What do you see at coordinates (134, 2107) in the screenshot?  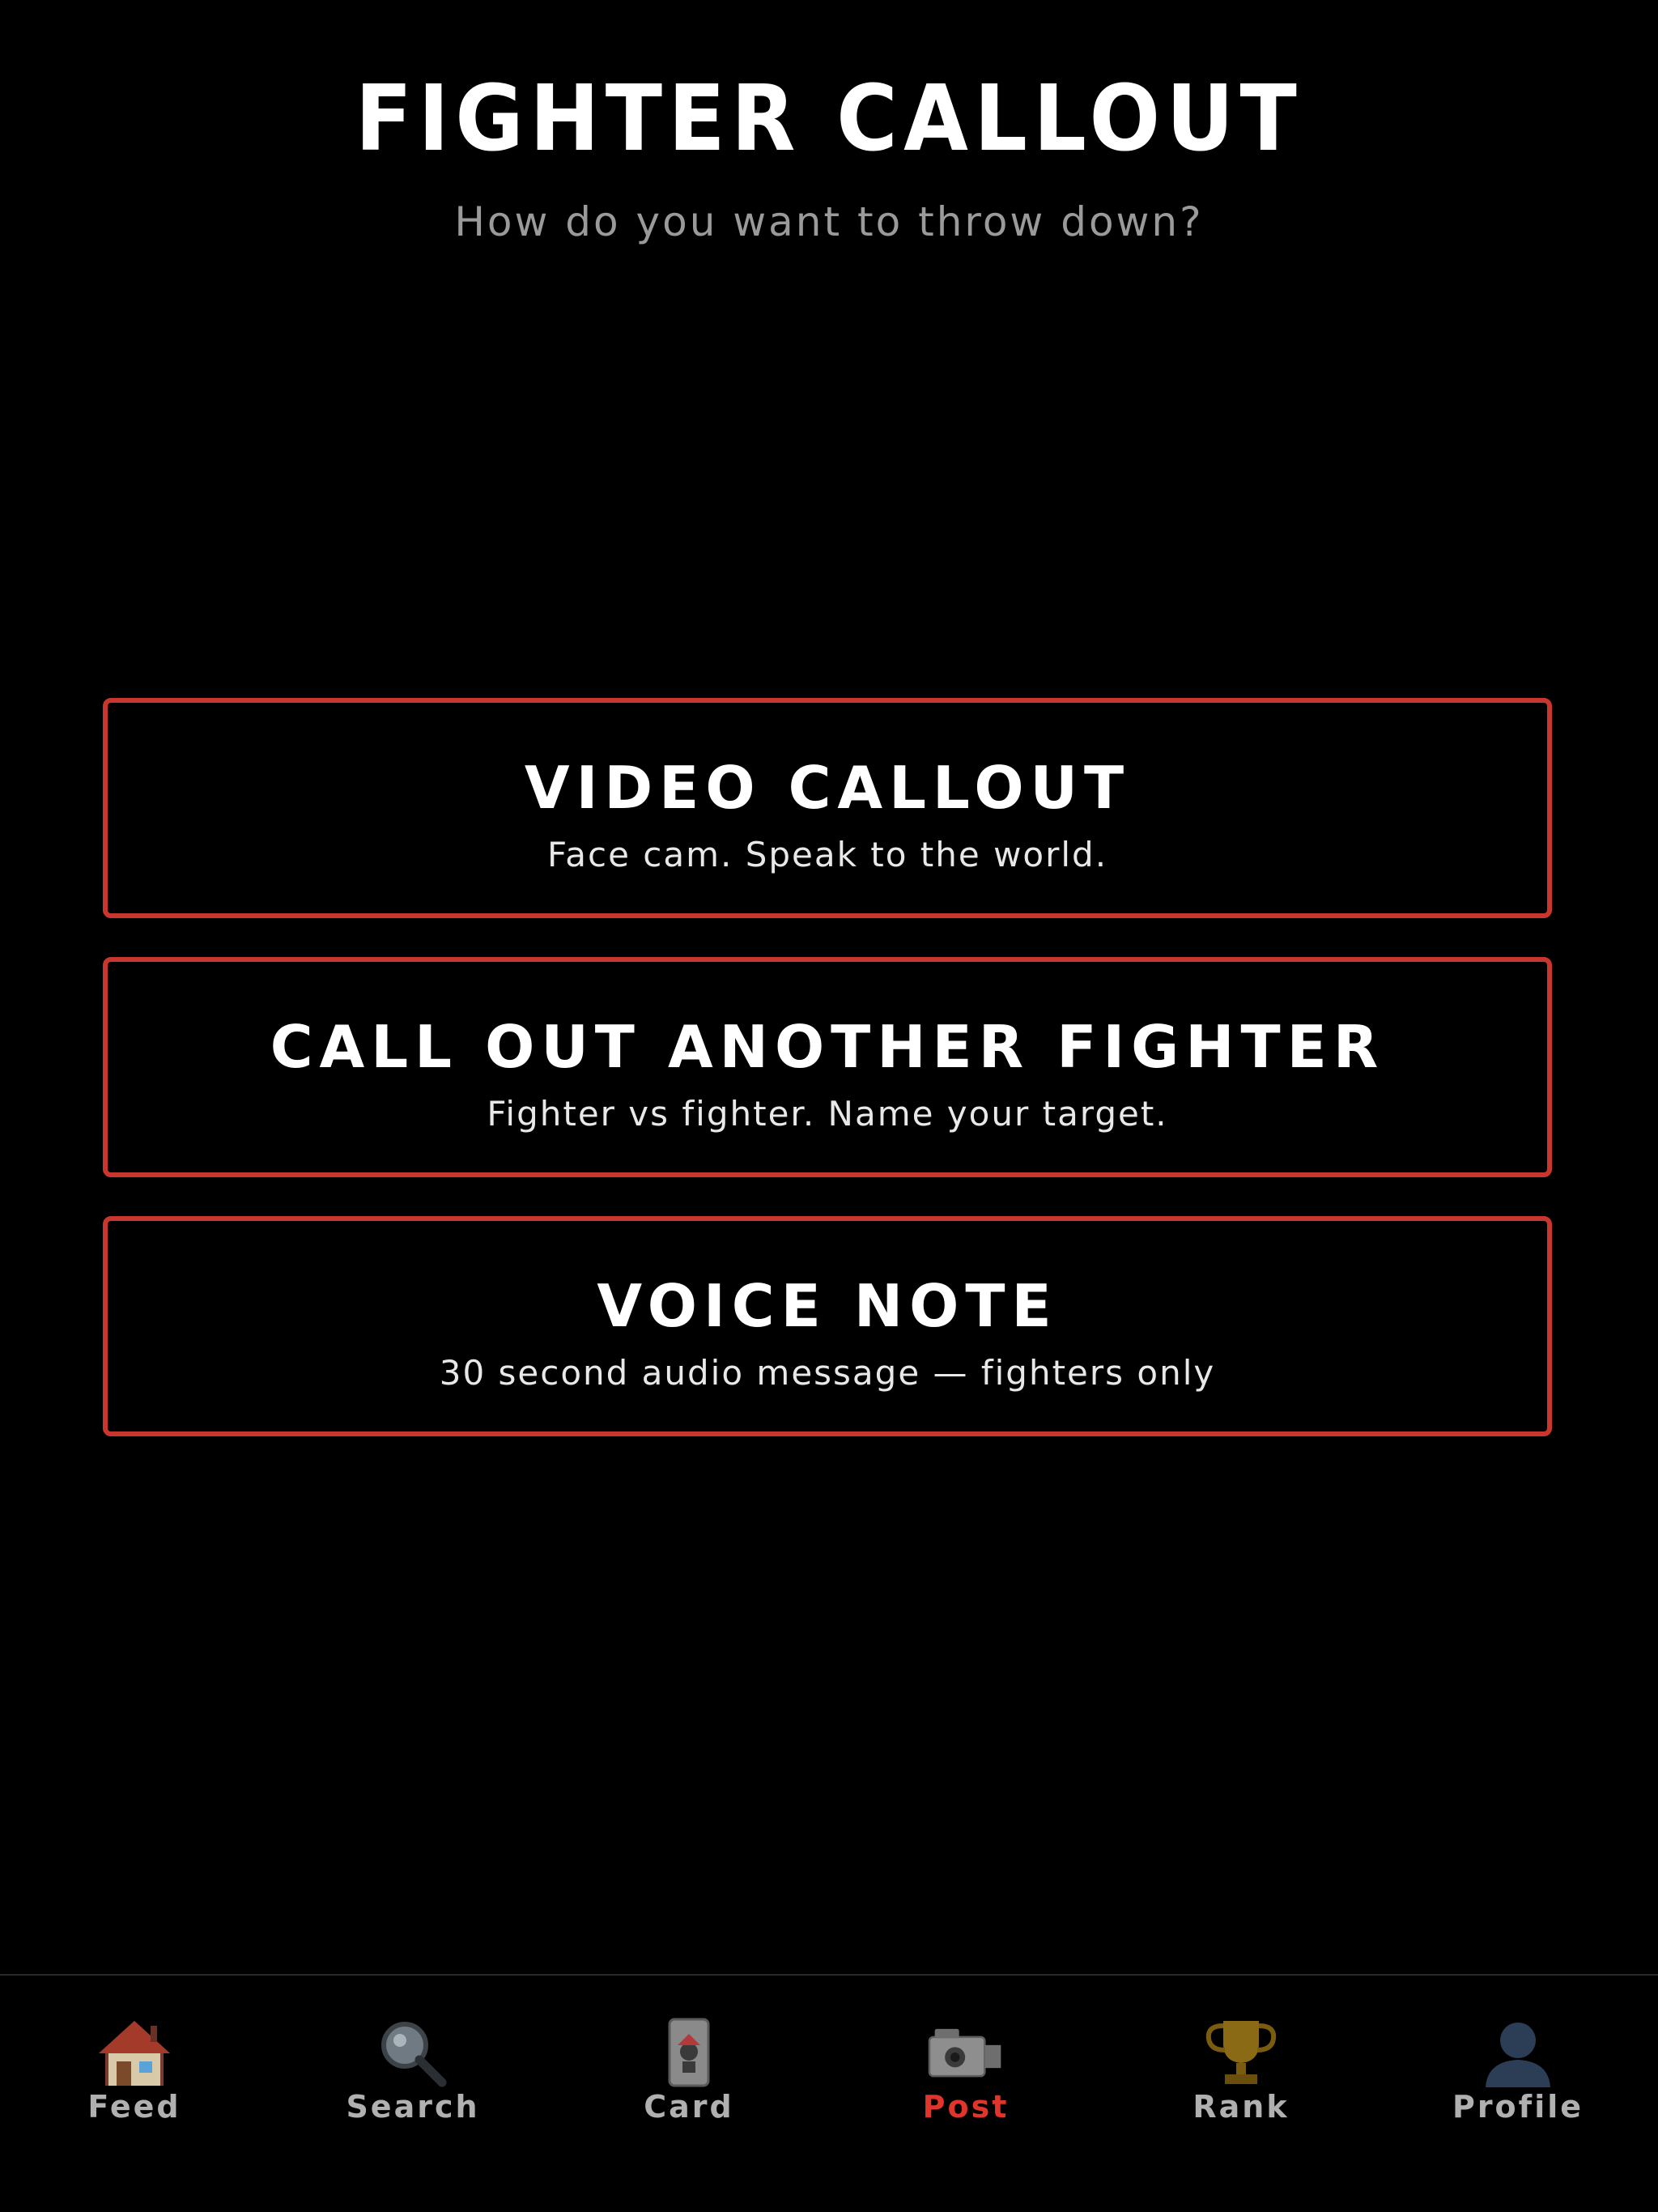 I see `tab-label: Feed` at bounding box center [134, 2107].